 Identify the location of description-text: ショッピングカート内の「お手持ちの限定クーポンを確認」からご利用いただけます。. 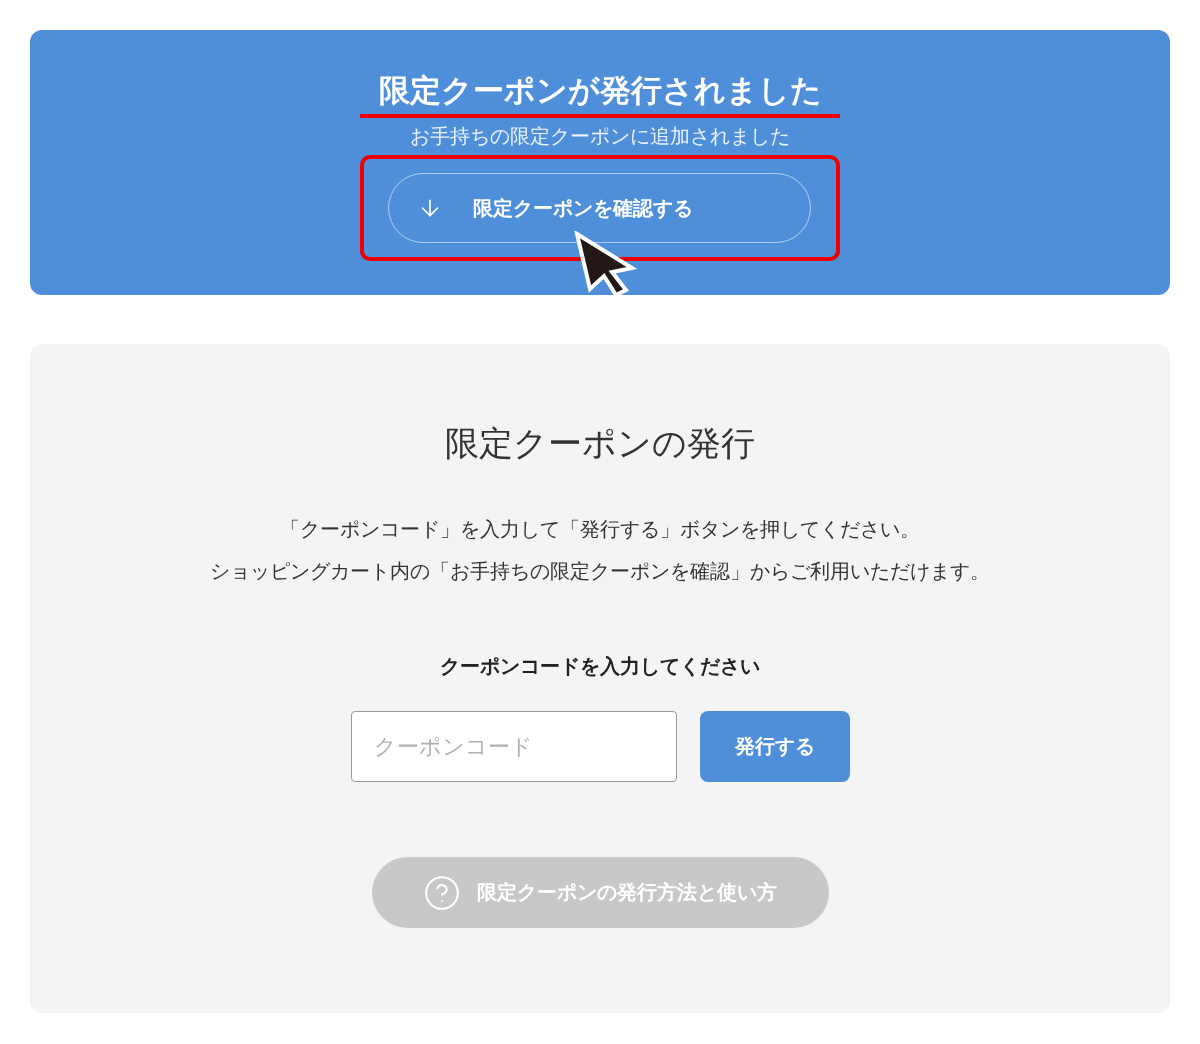
(600, 571).